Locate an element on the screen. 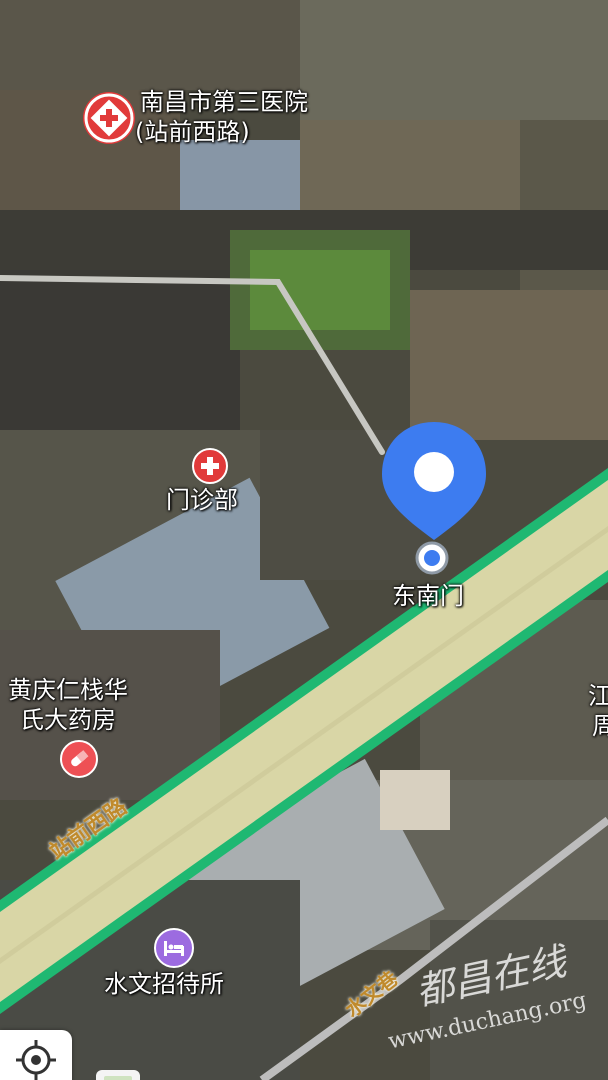 The image size is (608, 1080). location-pin-icon is located at coordinates (434, 481).